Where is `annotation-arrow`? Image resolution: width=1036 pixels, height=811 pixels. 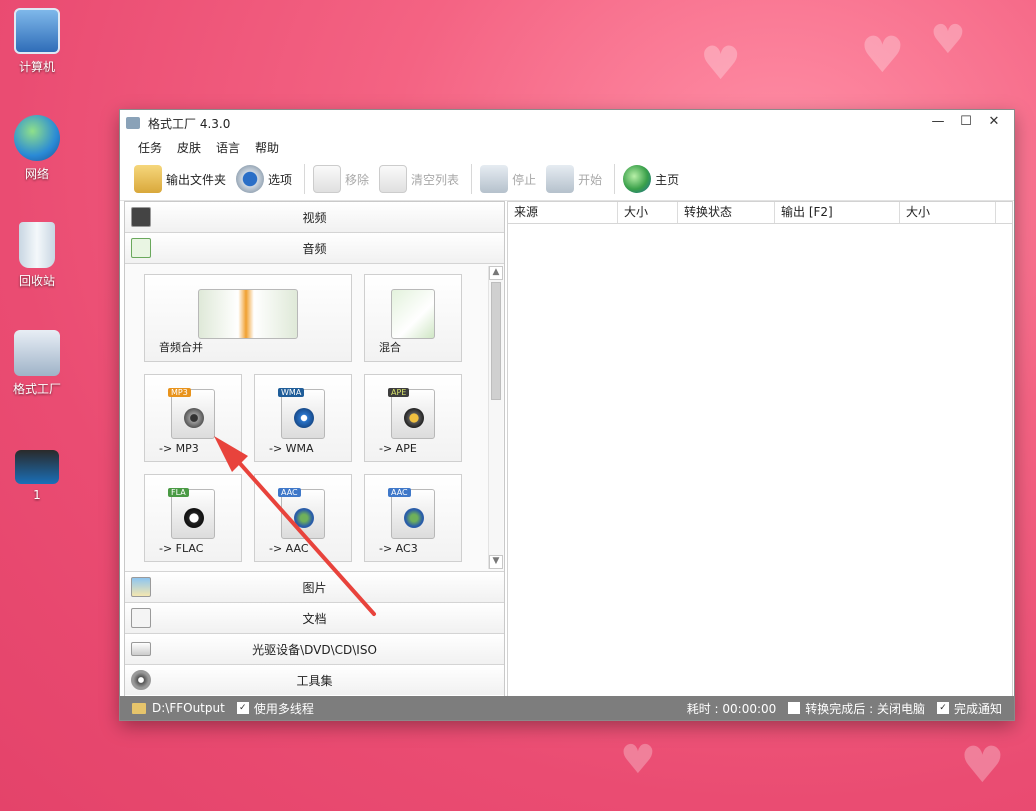
annotation-arrow is located at coordinates (295, 526).